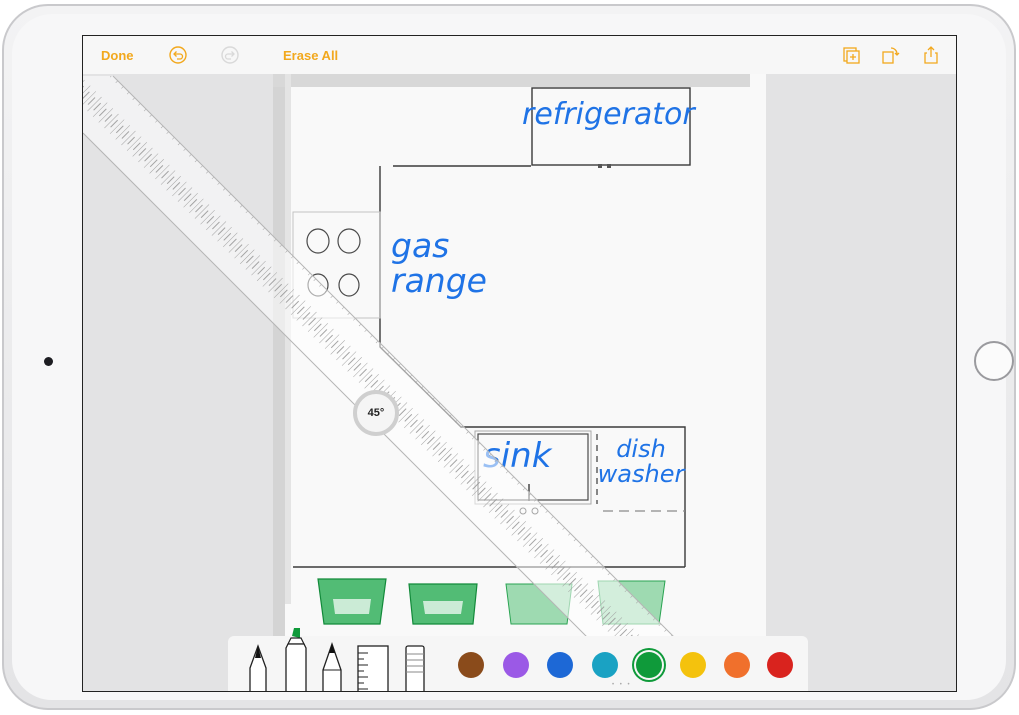  I want to click on color-swatch-teal, so click(605, 665).